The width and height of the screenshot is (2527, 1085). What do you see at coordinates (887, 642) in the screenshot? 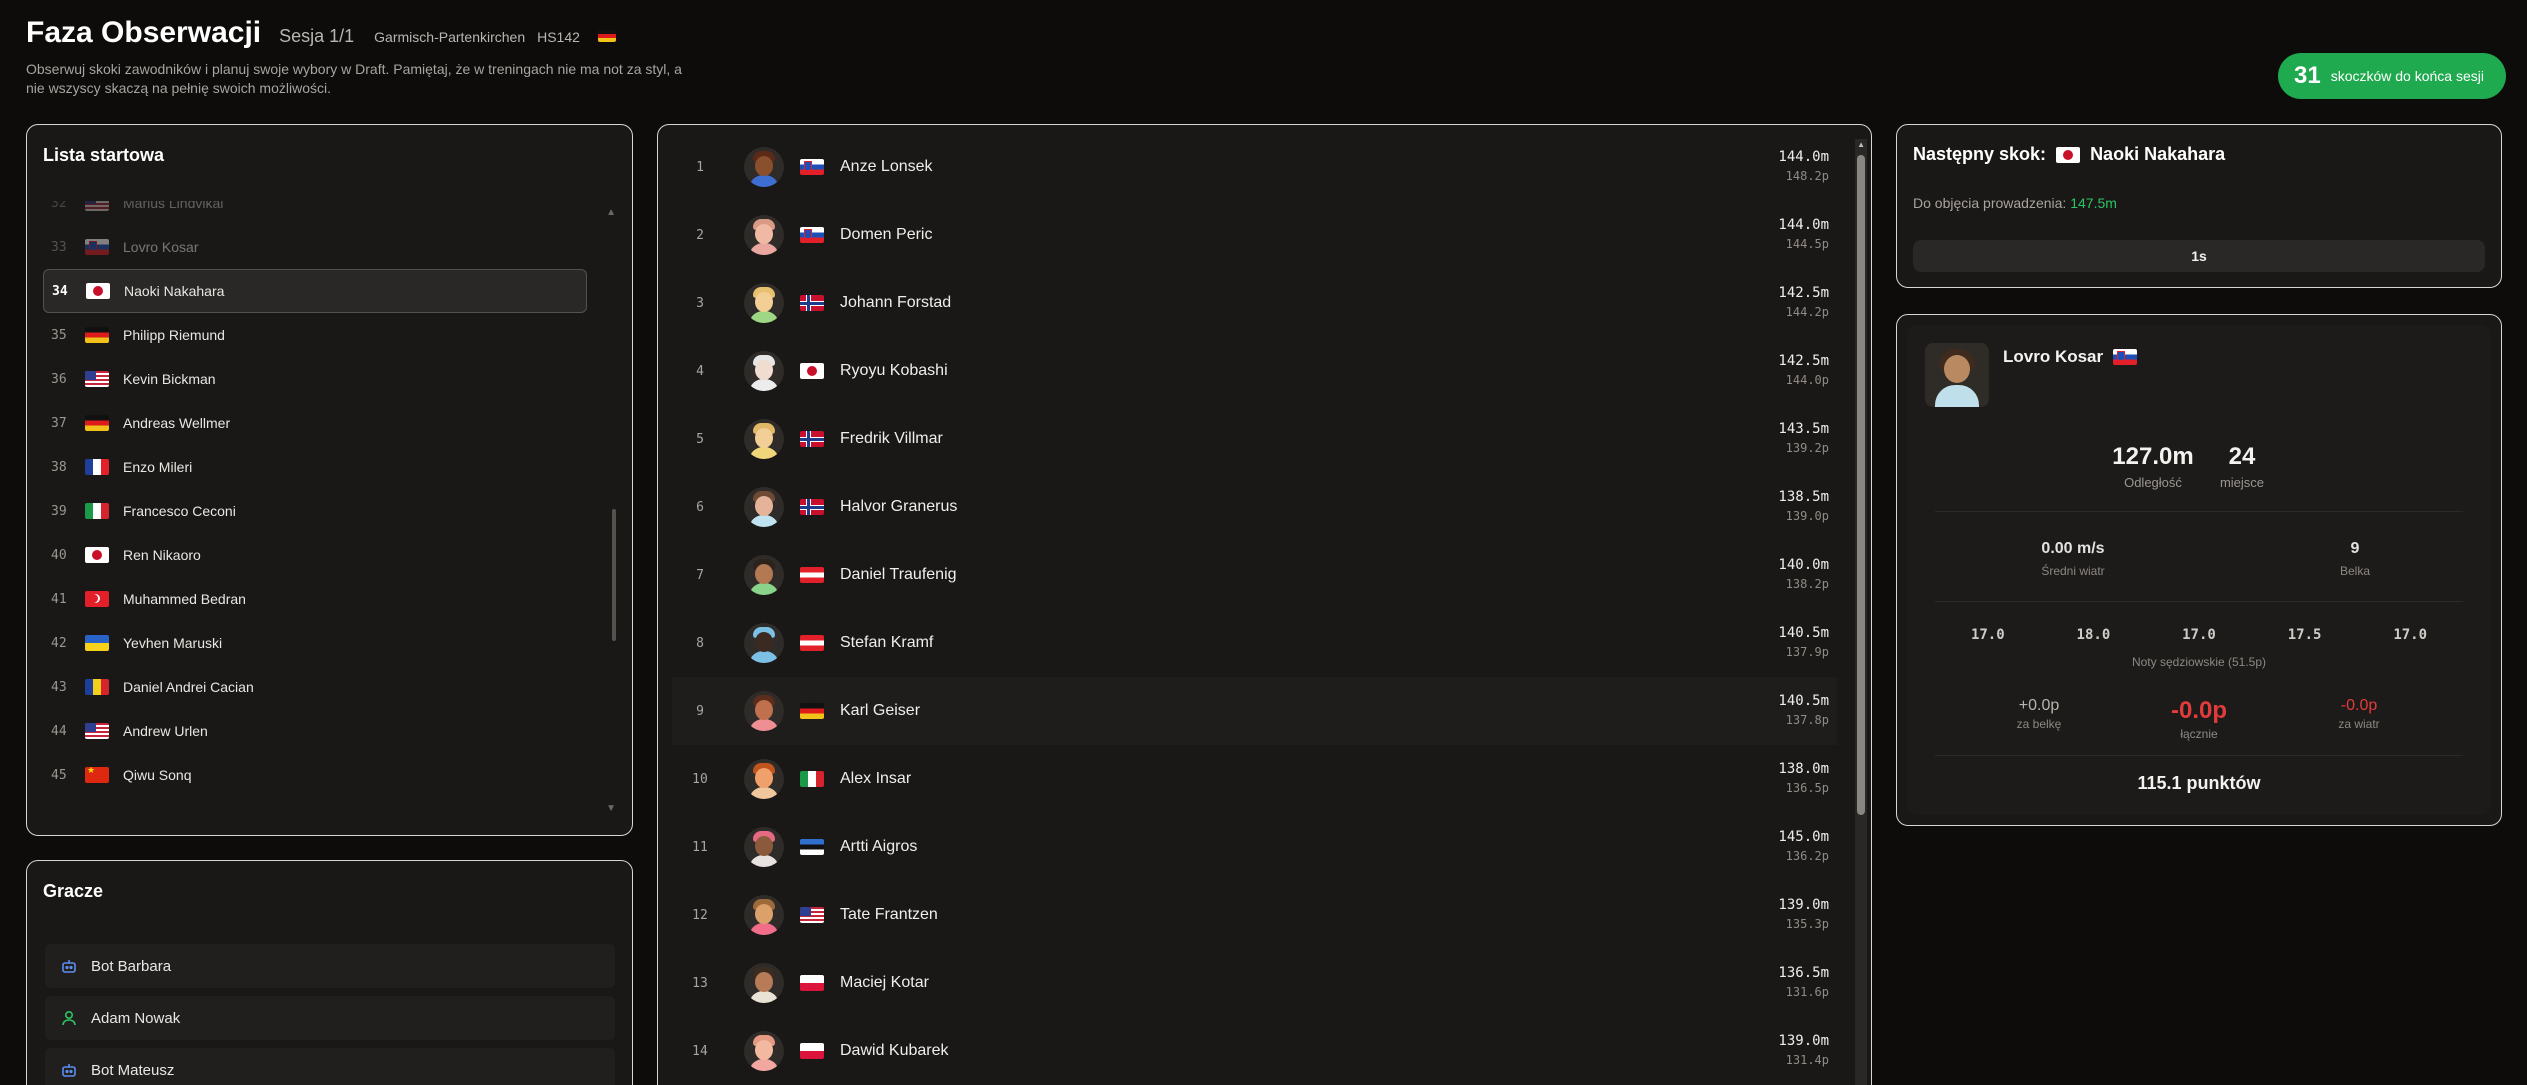
I see `jumper-name: Stefan Kramf` at bounding box center [887, 642].